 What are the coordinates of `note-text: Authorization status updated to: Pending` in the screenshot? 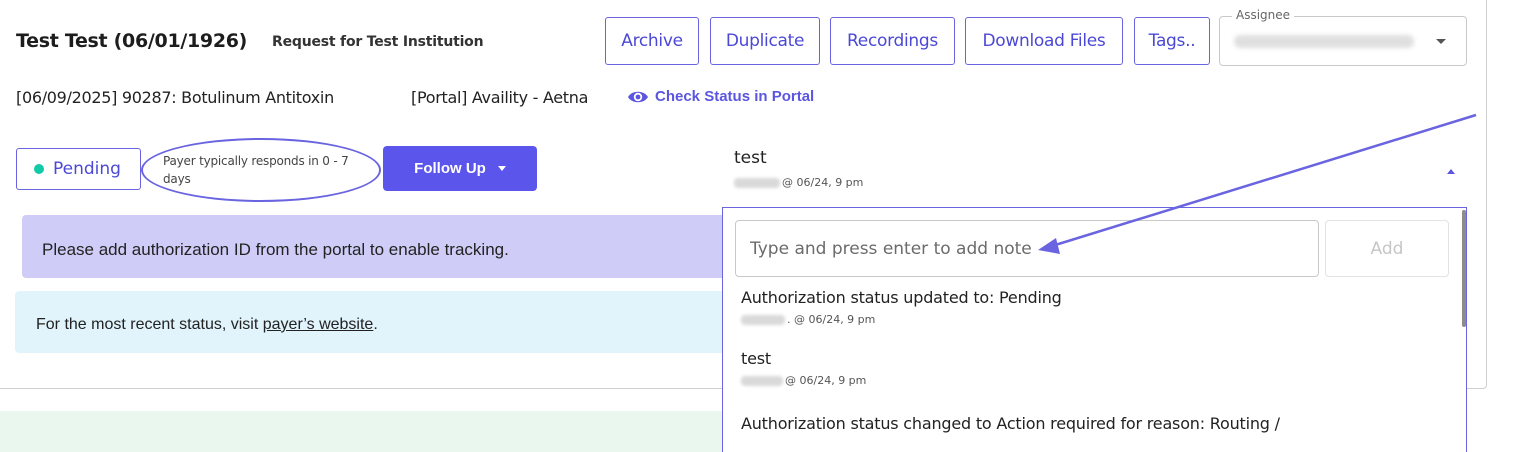 It's located at (901, 297).